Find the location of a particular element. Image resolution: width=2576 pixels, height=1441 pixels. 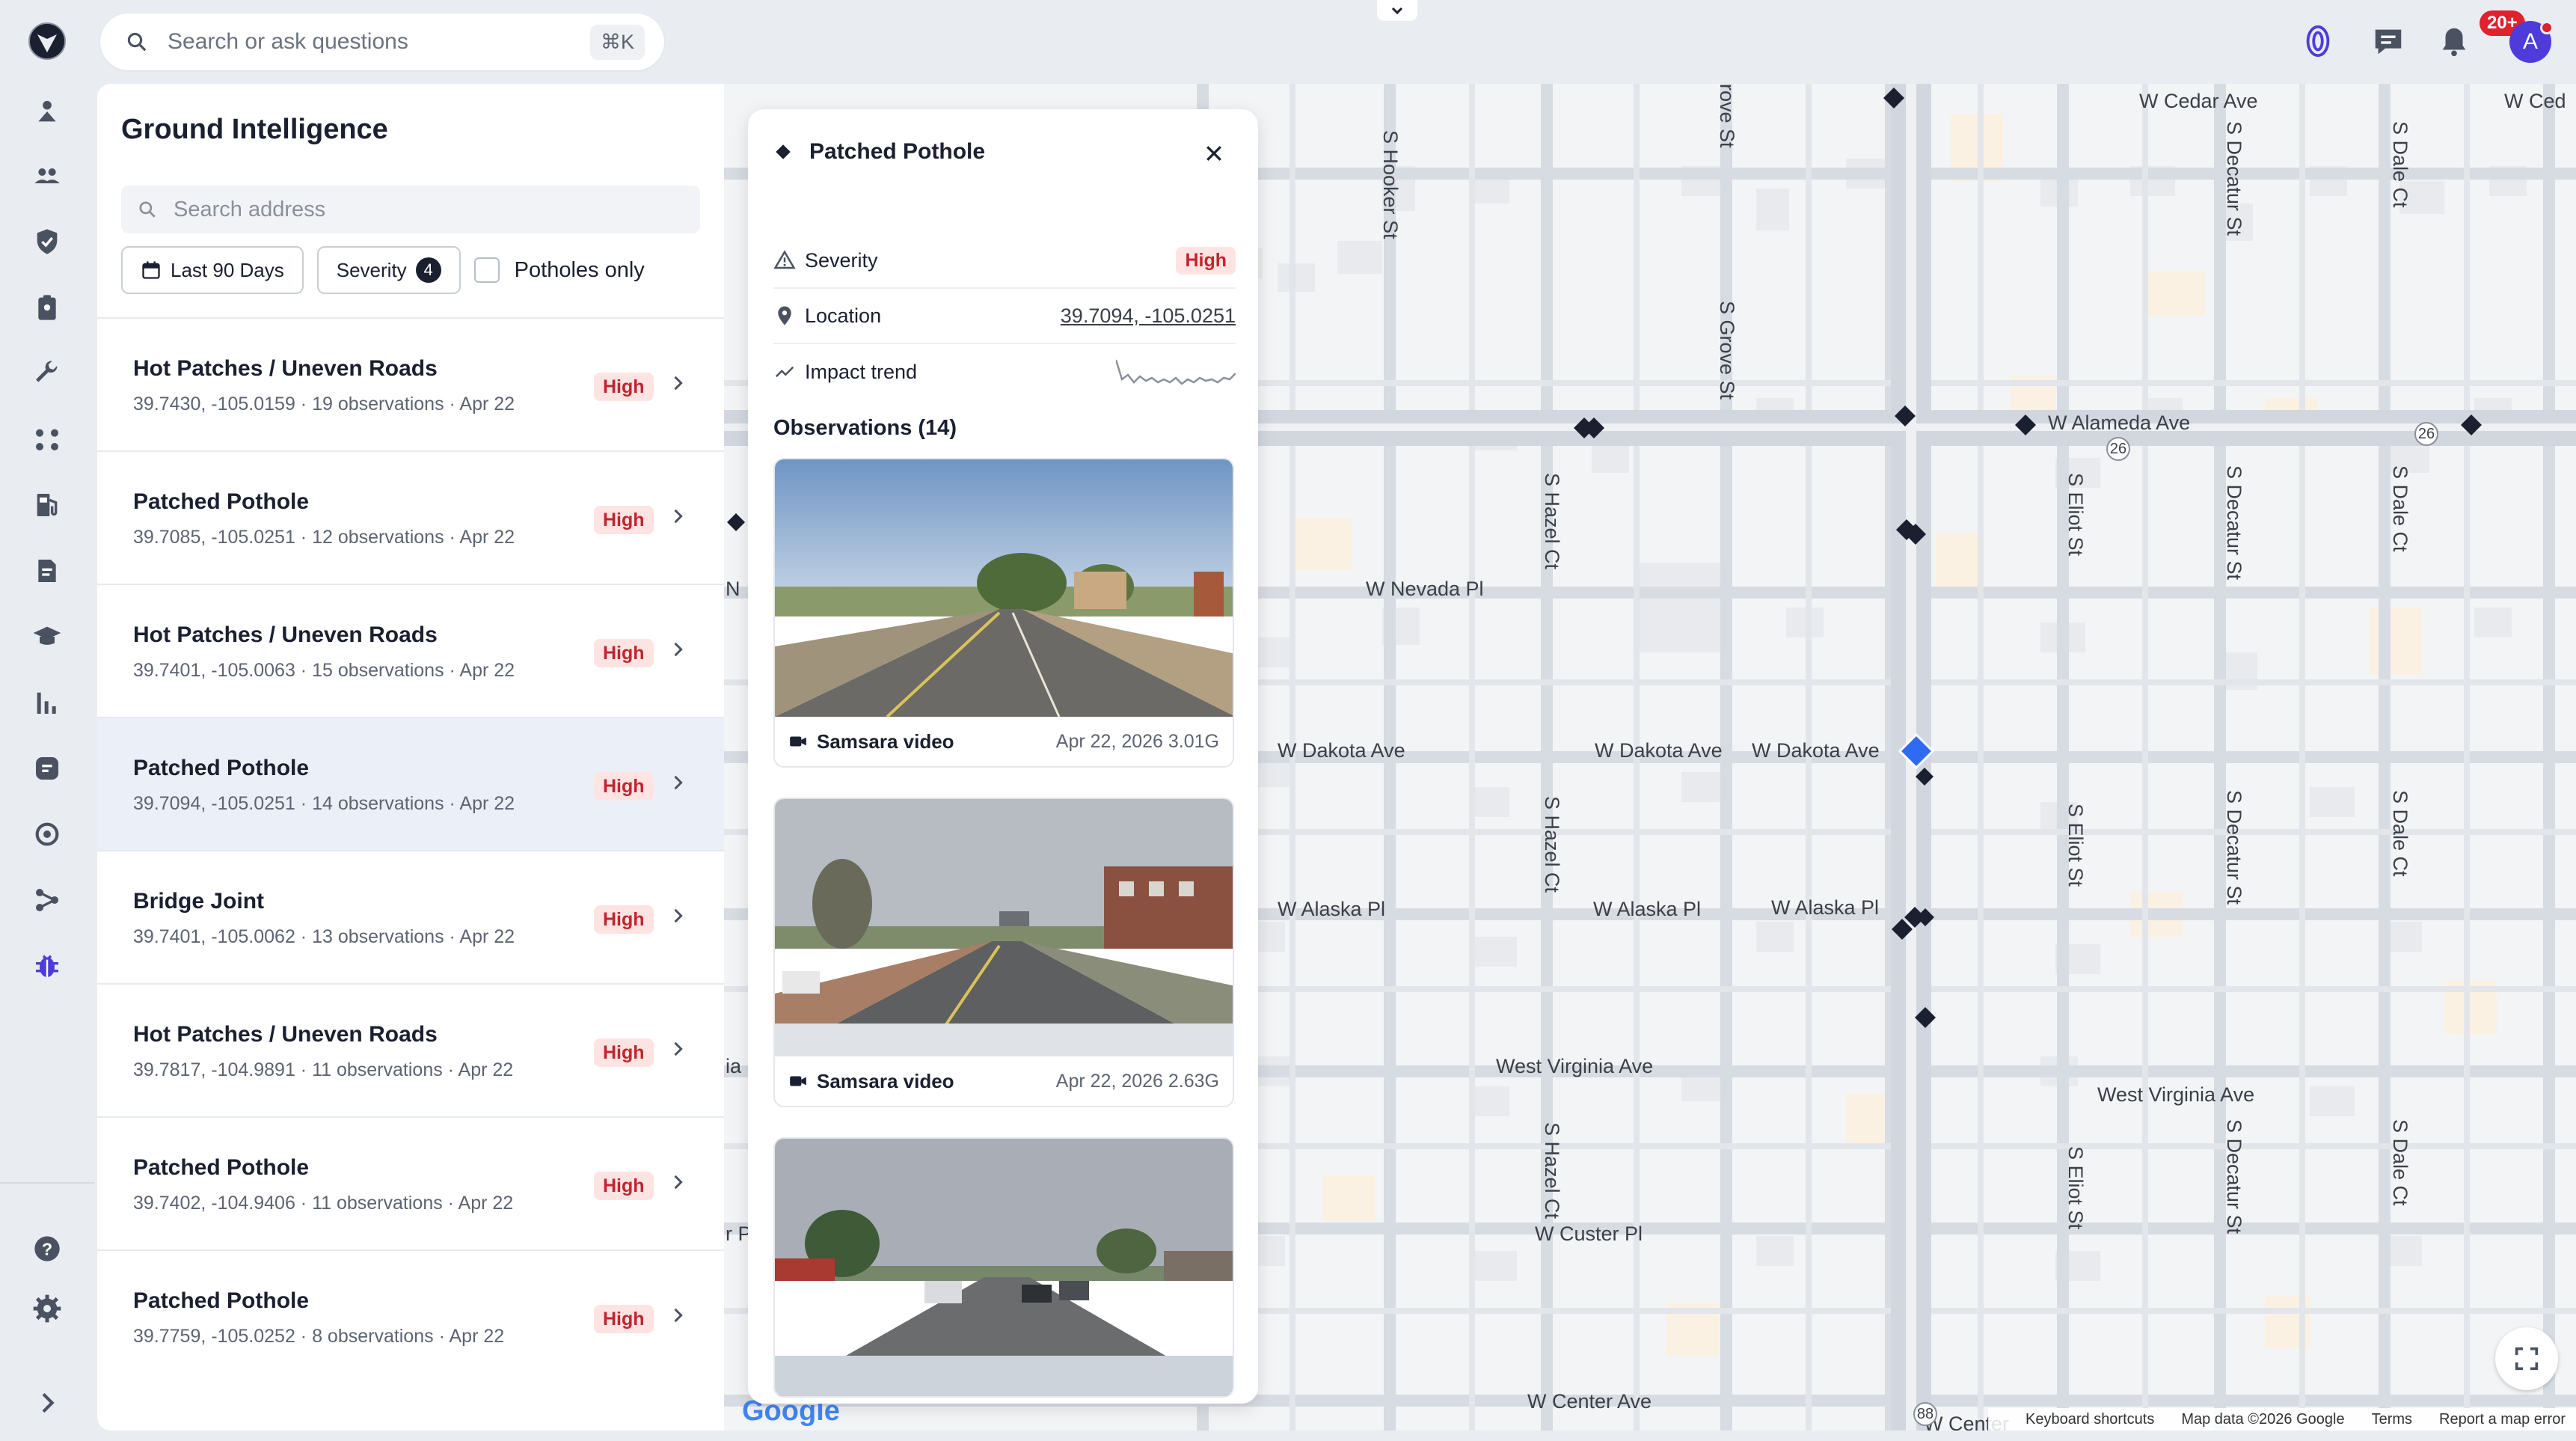

address-search-placeholder: Search address is located at coordinates (250, 209).